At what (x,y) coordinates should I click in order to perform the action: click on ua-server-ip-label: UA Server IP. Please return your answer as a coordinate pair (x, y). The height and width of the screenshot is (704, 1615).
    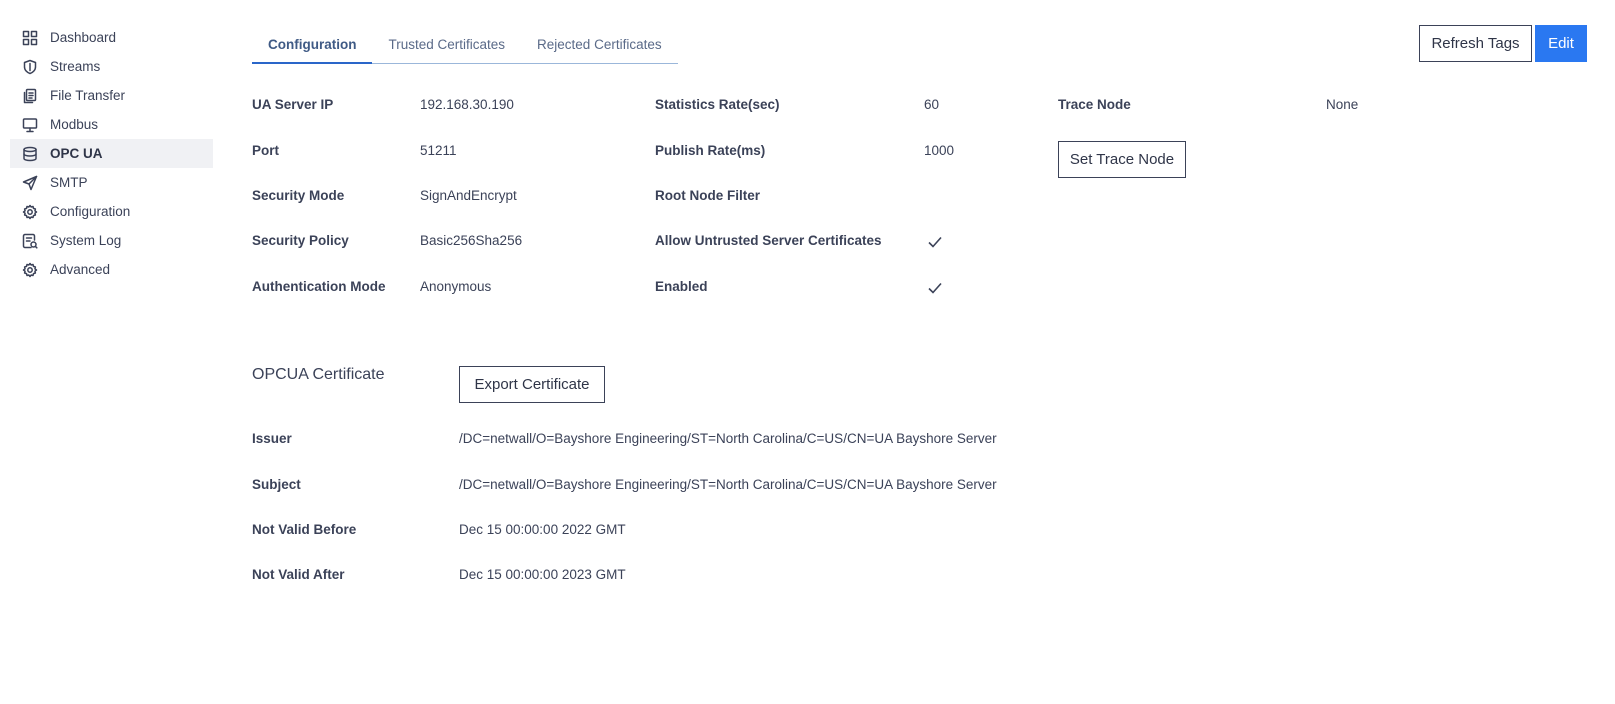
    Looking at the image, I should click on (293, 104).